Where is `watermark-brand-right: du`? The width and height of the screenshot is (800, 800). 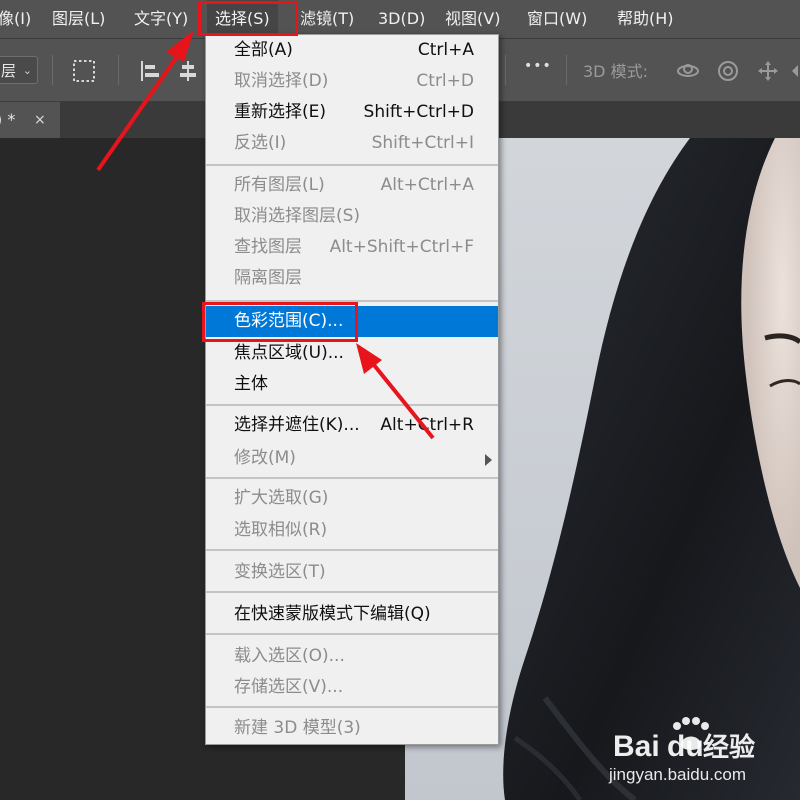
watermark-brand-right: du is located at coordinates (685, 746).